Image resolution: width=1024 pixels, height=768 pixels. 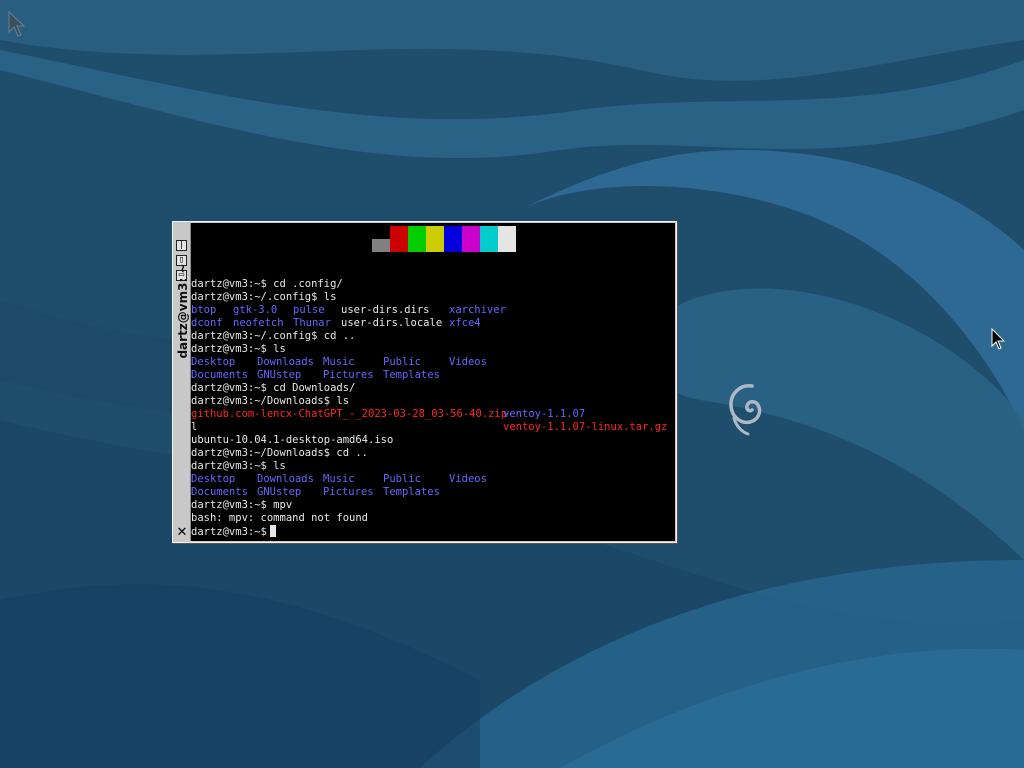 What do you see at coordinates (477, 310) in the screenshot?
I see `terminal-text: xarchiver` at bounding box center [477, 310].